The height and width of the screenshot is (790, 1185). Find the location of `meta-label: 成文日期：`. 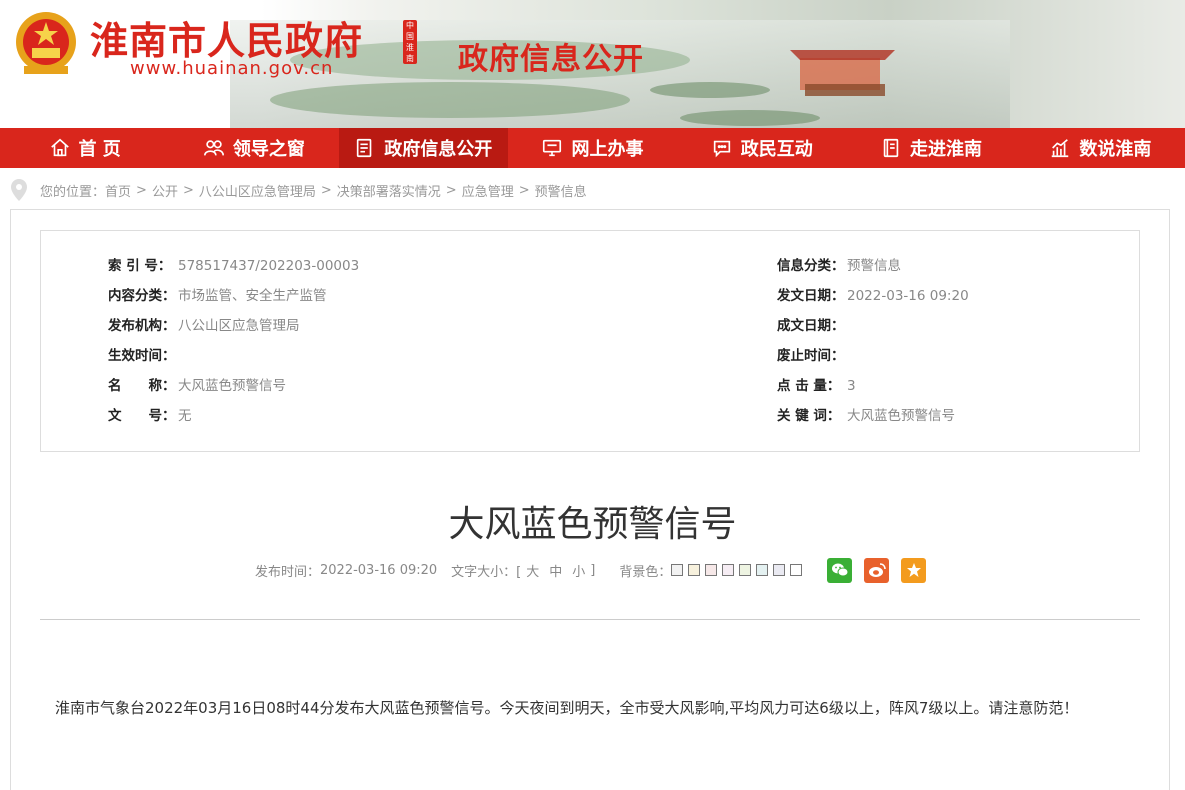

meta-label: 成文日期： is located at coordinates (811, 326).